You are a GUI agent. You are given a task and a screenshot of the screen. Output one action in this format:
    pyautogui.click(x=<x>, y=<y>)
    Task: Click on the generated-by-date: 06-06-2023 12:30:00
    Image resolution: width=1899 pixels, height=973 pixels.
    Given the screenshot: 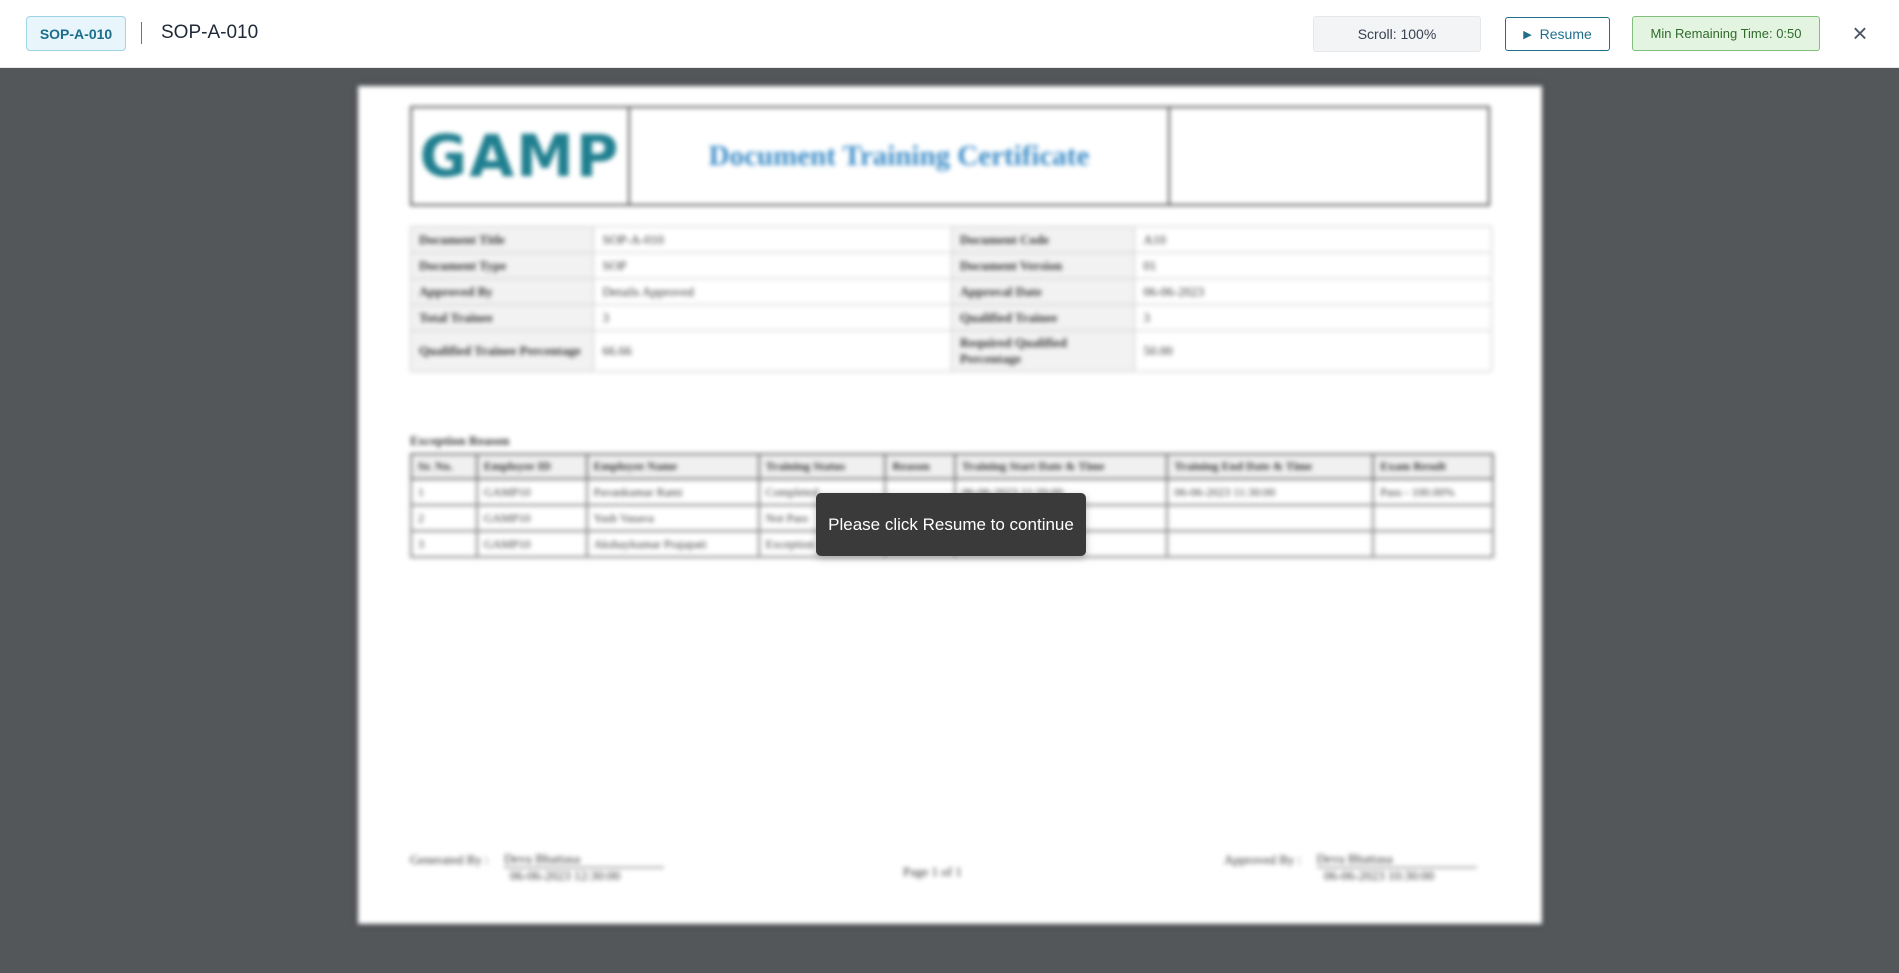 What is the action you would take?
    pyautogui.click(x=565, y=875)
    